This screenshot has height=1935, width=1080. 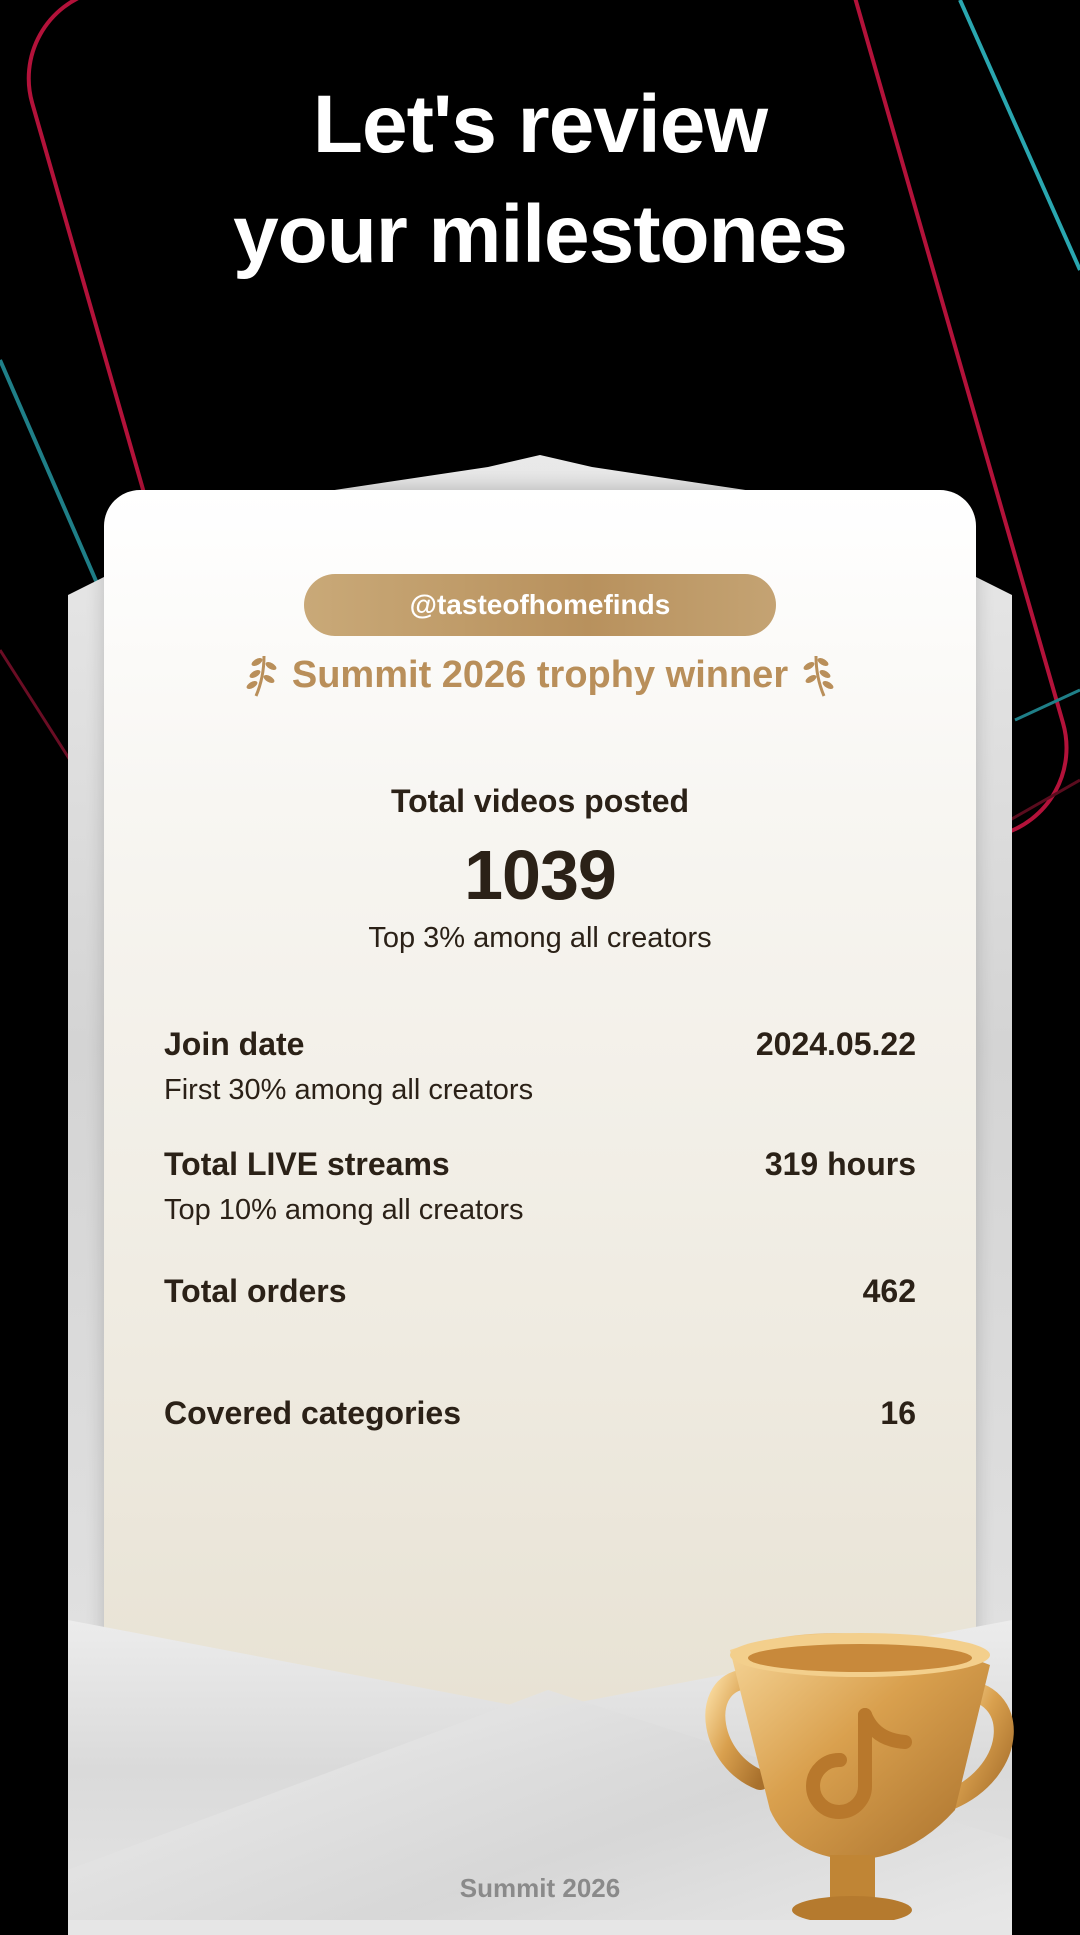 What do you see at coordinates (859, 1776) in the screenshot?
I see `trophy-icon` at bounding box center [859, 1776].